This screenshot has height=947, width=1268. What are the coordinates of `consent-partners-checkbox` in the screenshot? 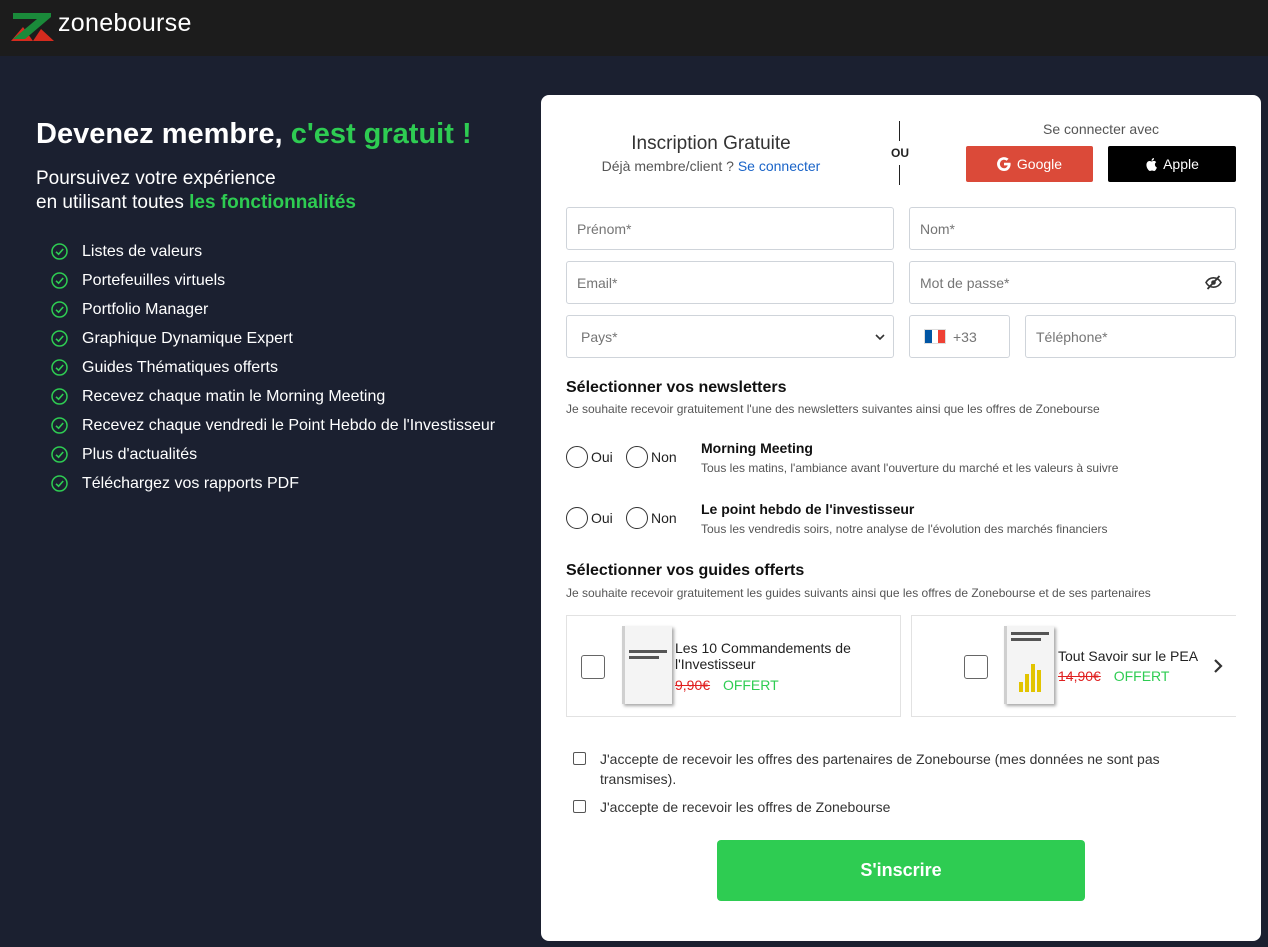 It's located at (579, 758).